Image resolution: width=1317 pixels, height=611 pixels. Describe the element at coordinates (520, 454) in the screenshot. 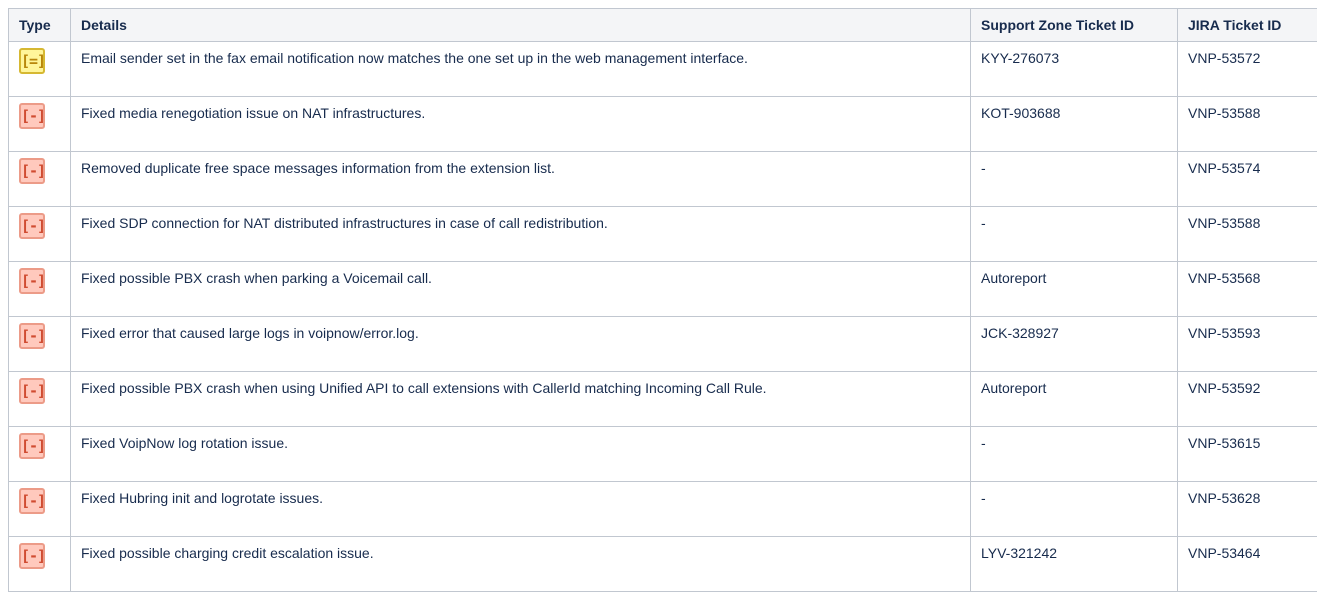

I see `details-cell: Fixed VoipNow log rotation issue.` at that location.